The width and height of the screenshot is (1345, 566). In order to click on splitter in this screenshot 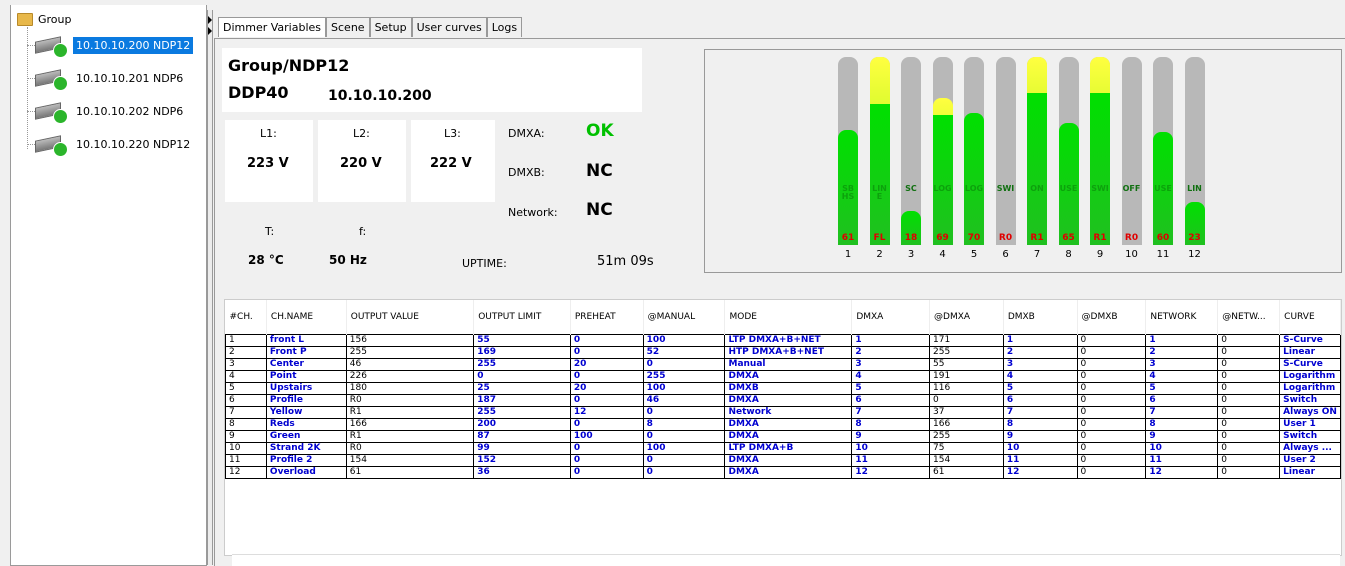, I will do `click(210, 287)`.